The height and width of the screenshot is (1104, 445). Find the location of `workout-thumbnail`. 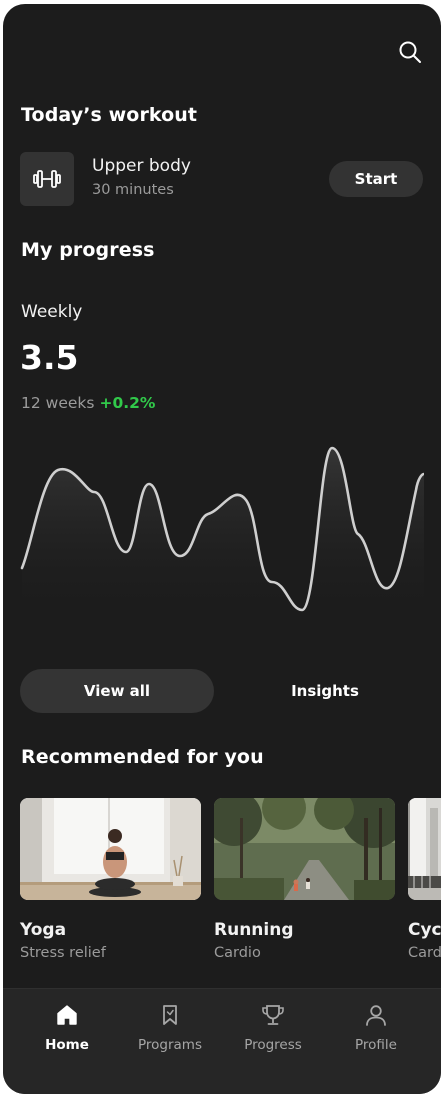

workout-thumbnail is located at coordinates (47, 179).